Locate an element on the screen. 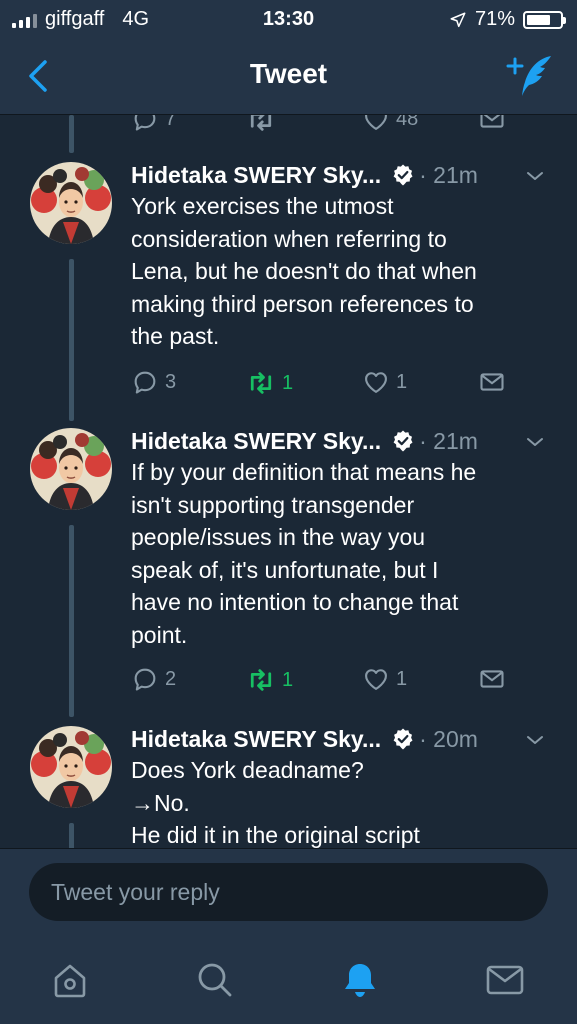 Image resolution: width=577 pixels, height=1024 pixels. tweet-actions: 3 1 1 is located at coordinates (288, 384).